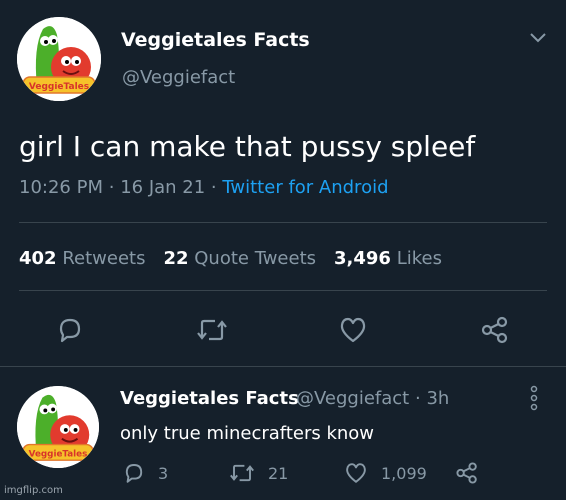  I want to click on reply-reply-button: 3, so click(145, 473).